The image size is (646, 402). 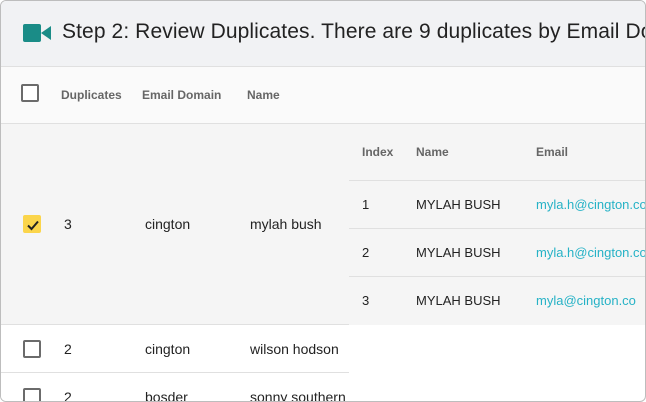 I want to click on record-email-link: myla@cington.co, so click(x=586, y=300).